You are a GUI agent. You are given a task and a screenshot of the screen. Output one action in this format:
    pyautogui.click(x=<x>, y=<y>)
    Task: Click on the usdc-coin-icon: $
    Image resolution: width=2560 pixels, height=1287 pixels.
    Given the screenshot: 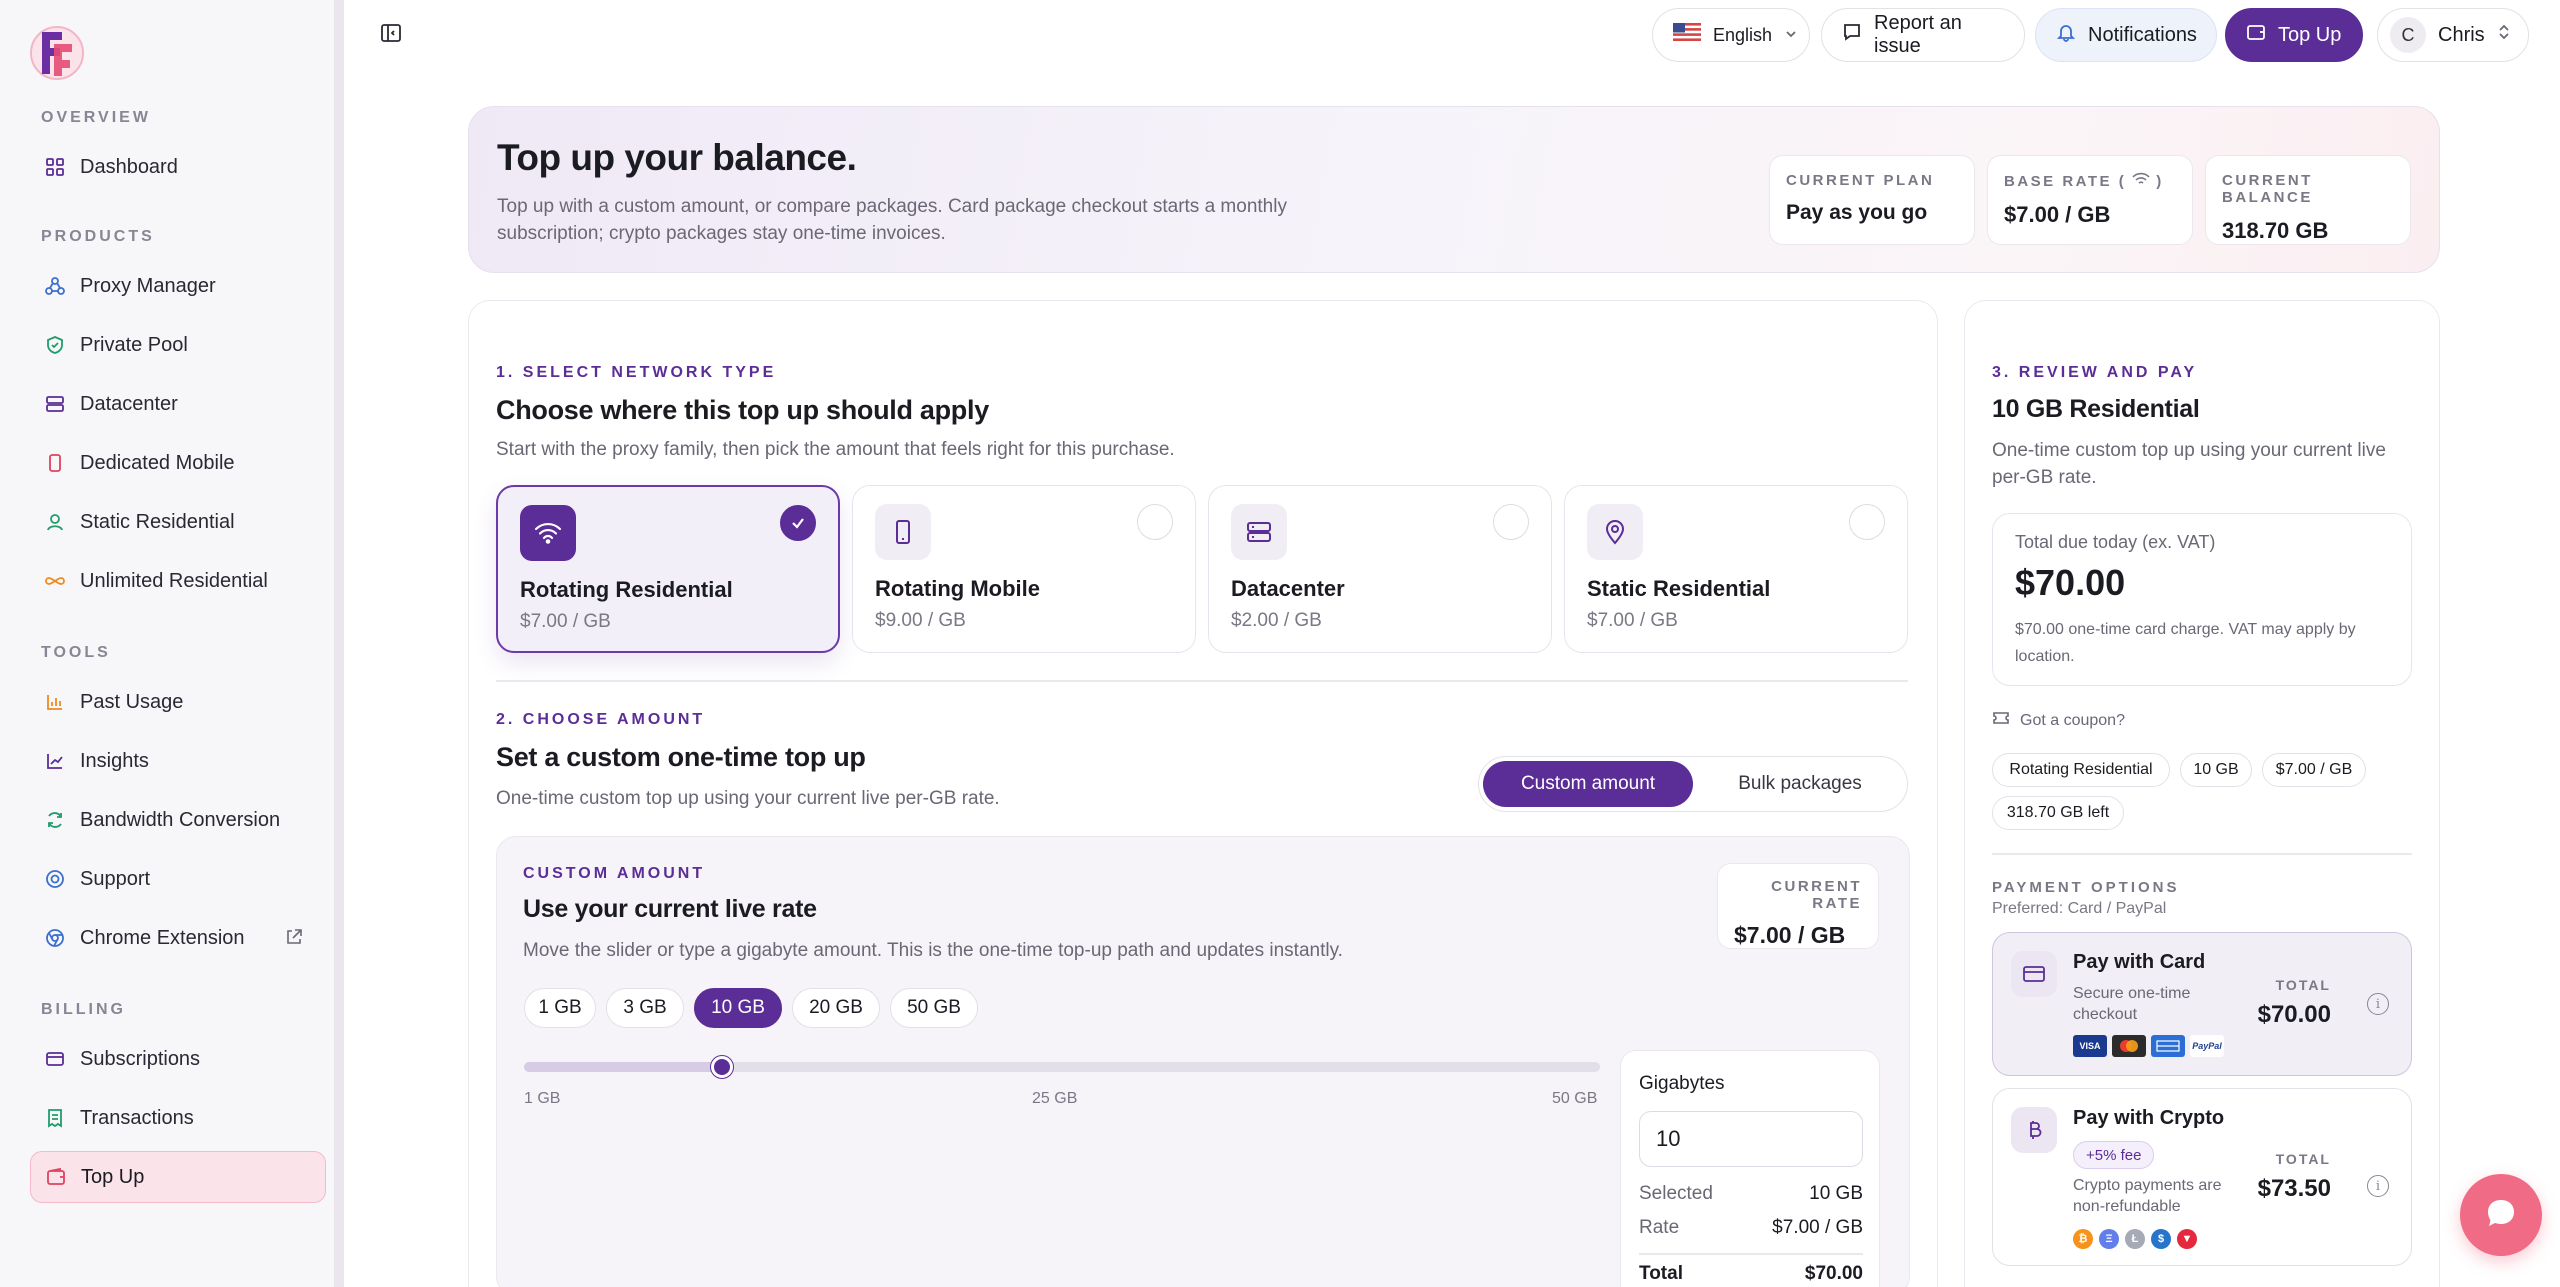 What is the action you would take?
    pyautogui.click(x=2161, y=1239)
    